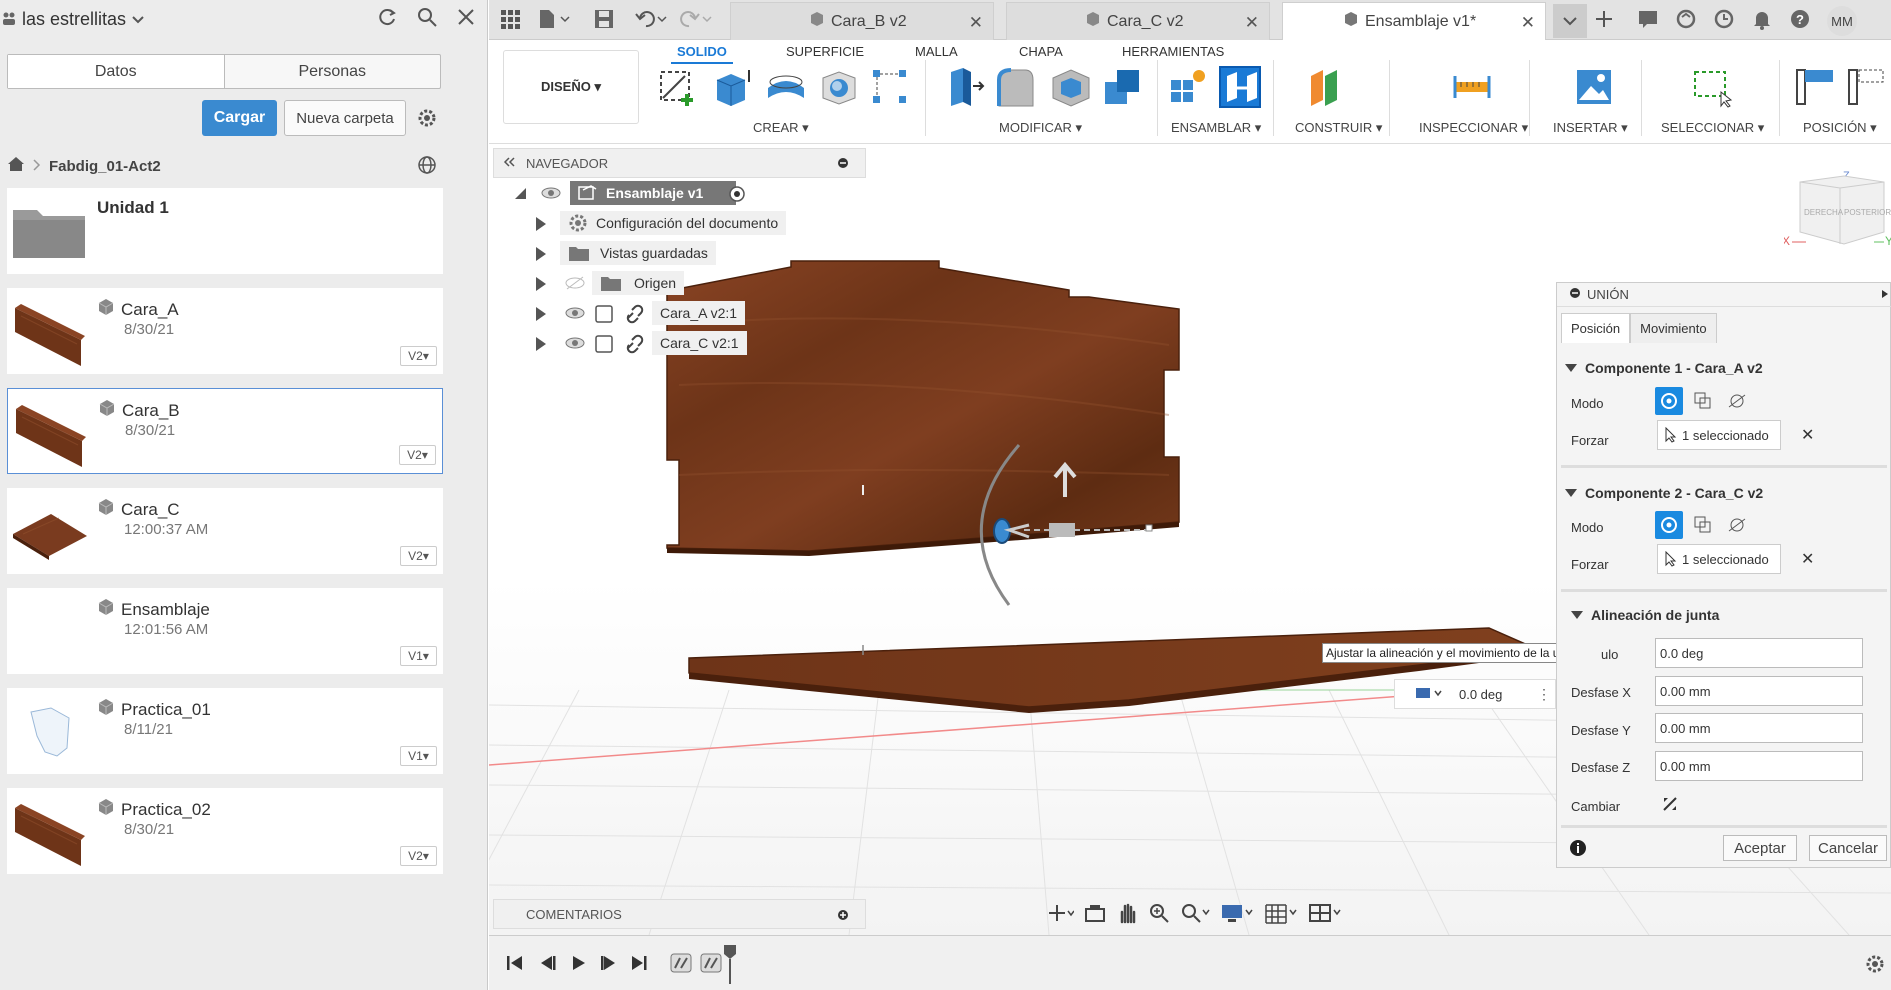  Describe the element at coordinates (333, 71) in the screenshot. I see `tab-personas: Personas` at that location.